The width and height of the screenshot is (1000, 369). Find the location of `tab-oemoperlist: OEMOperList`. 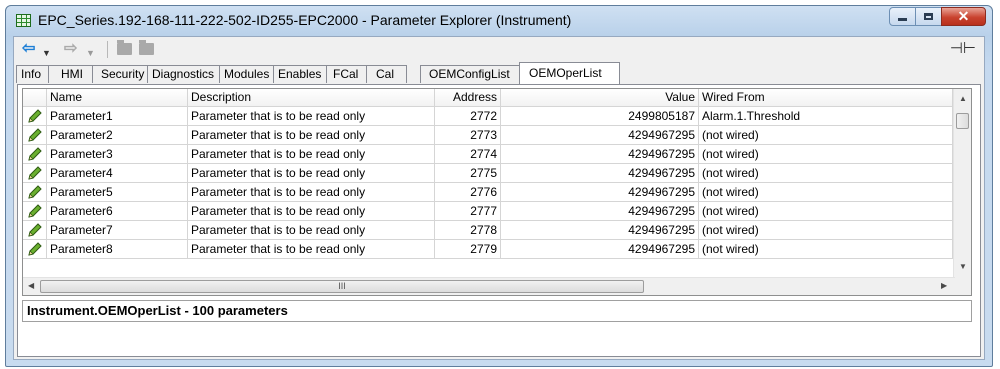

tab-oemoperlist: OEMOperList is located at coordinates (569, 73).